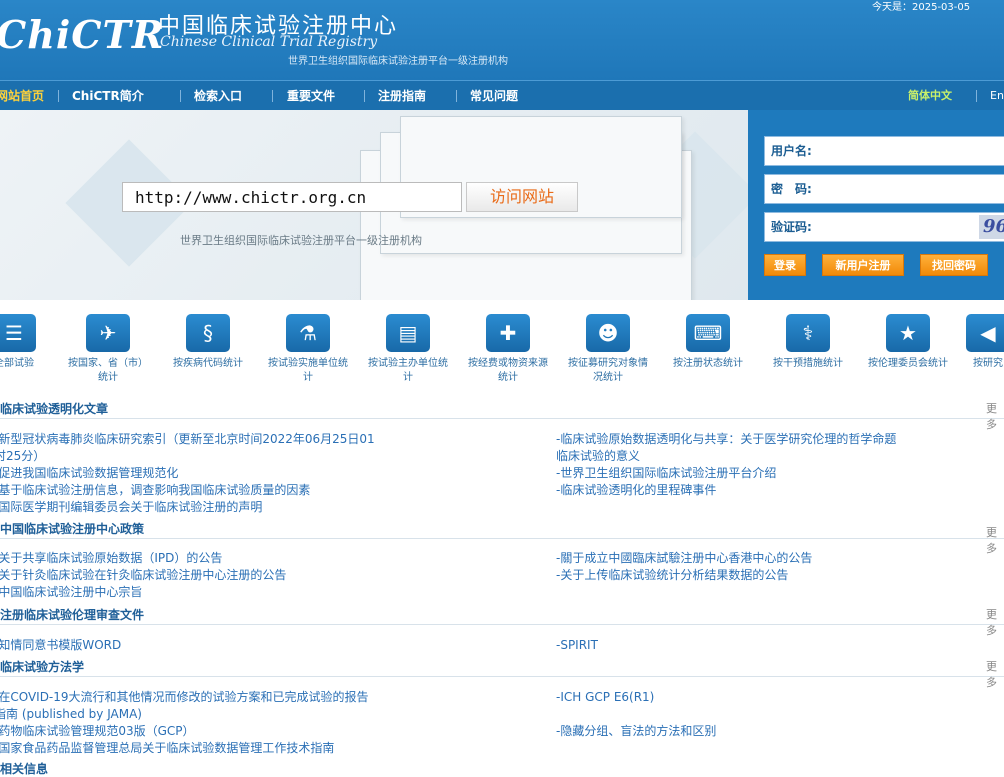  Describe the element at coordinates (167, 748) in the screenshot. I see `article-link: -国家食品药品监督管理总局关于临床试验数据管理工作技术指南` at that location.